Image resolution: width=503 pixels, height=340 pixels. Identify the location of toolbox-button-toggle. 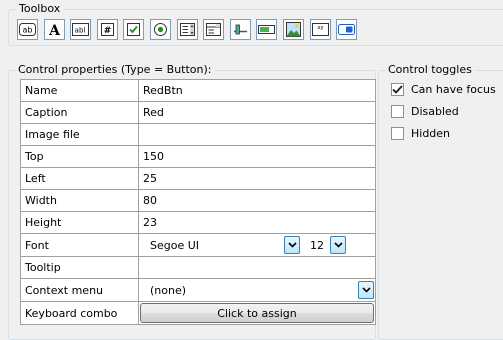
(347, 29).